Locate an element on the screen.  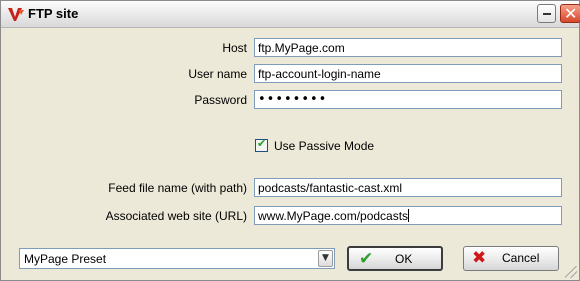
ok-button: ✔ OK is located at coordinates (395, 258).